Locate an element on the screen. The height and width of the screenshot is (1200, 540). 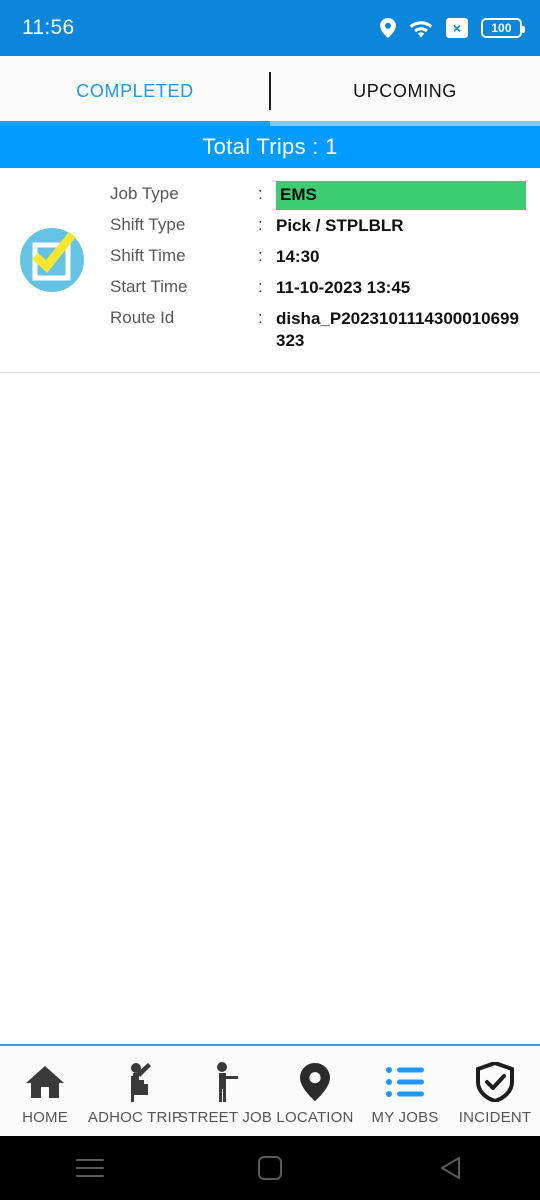
detail-row-route-id: Route Id : disha_P2023101114300010699323 is located at coordinates (318, 329).